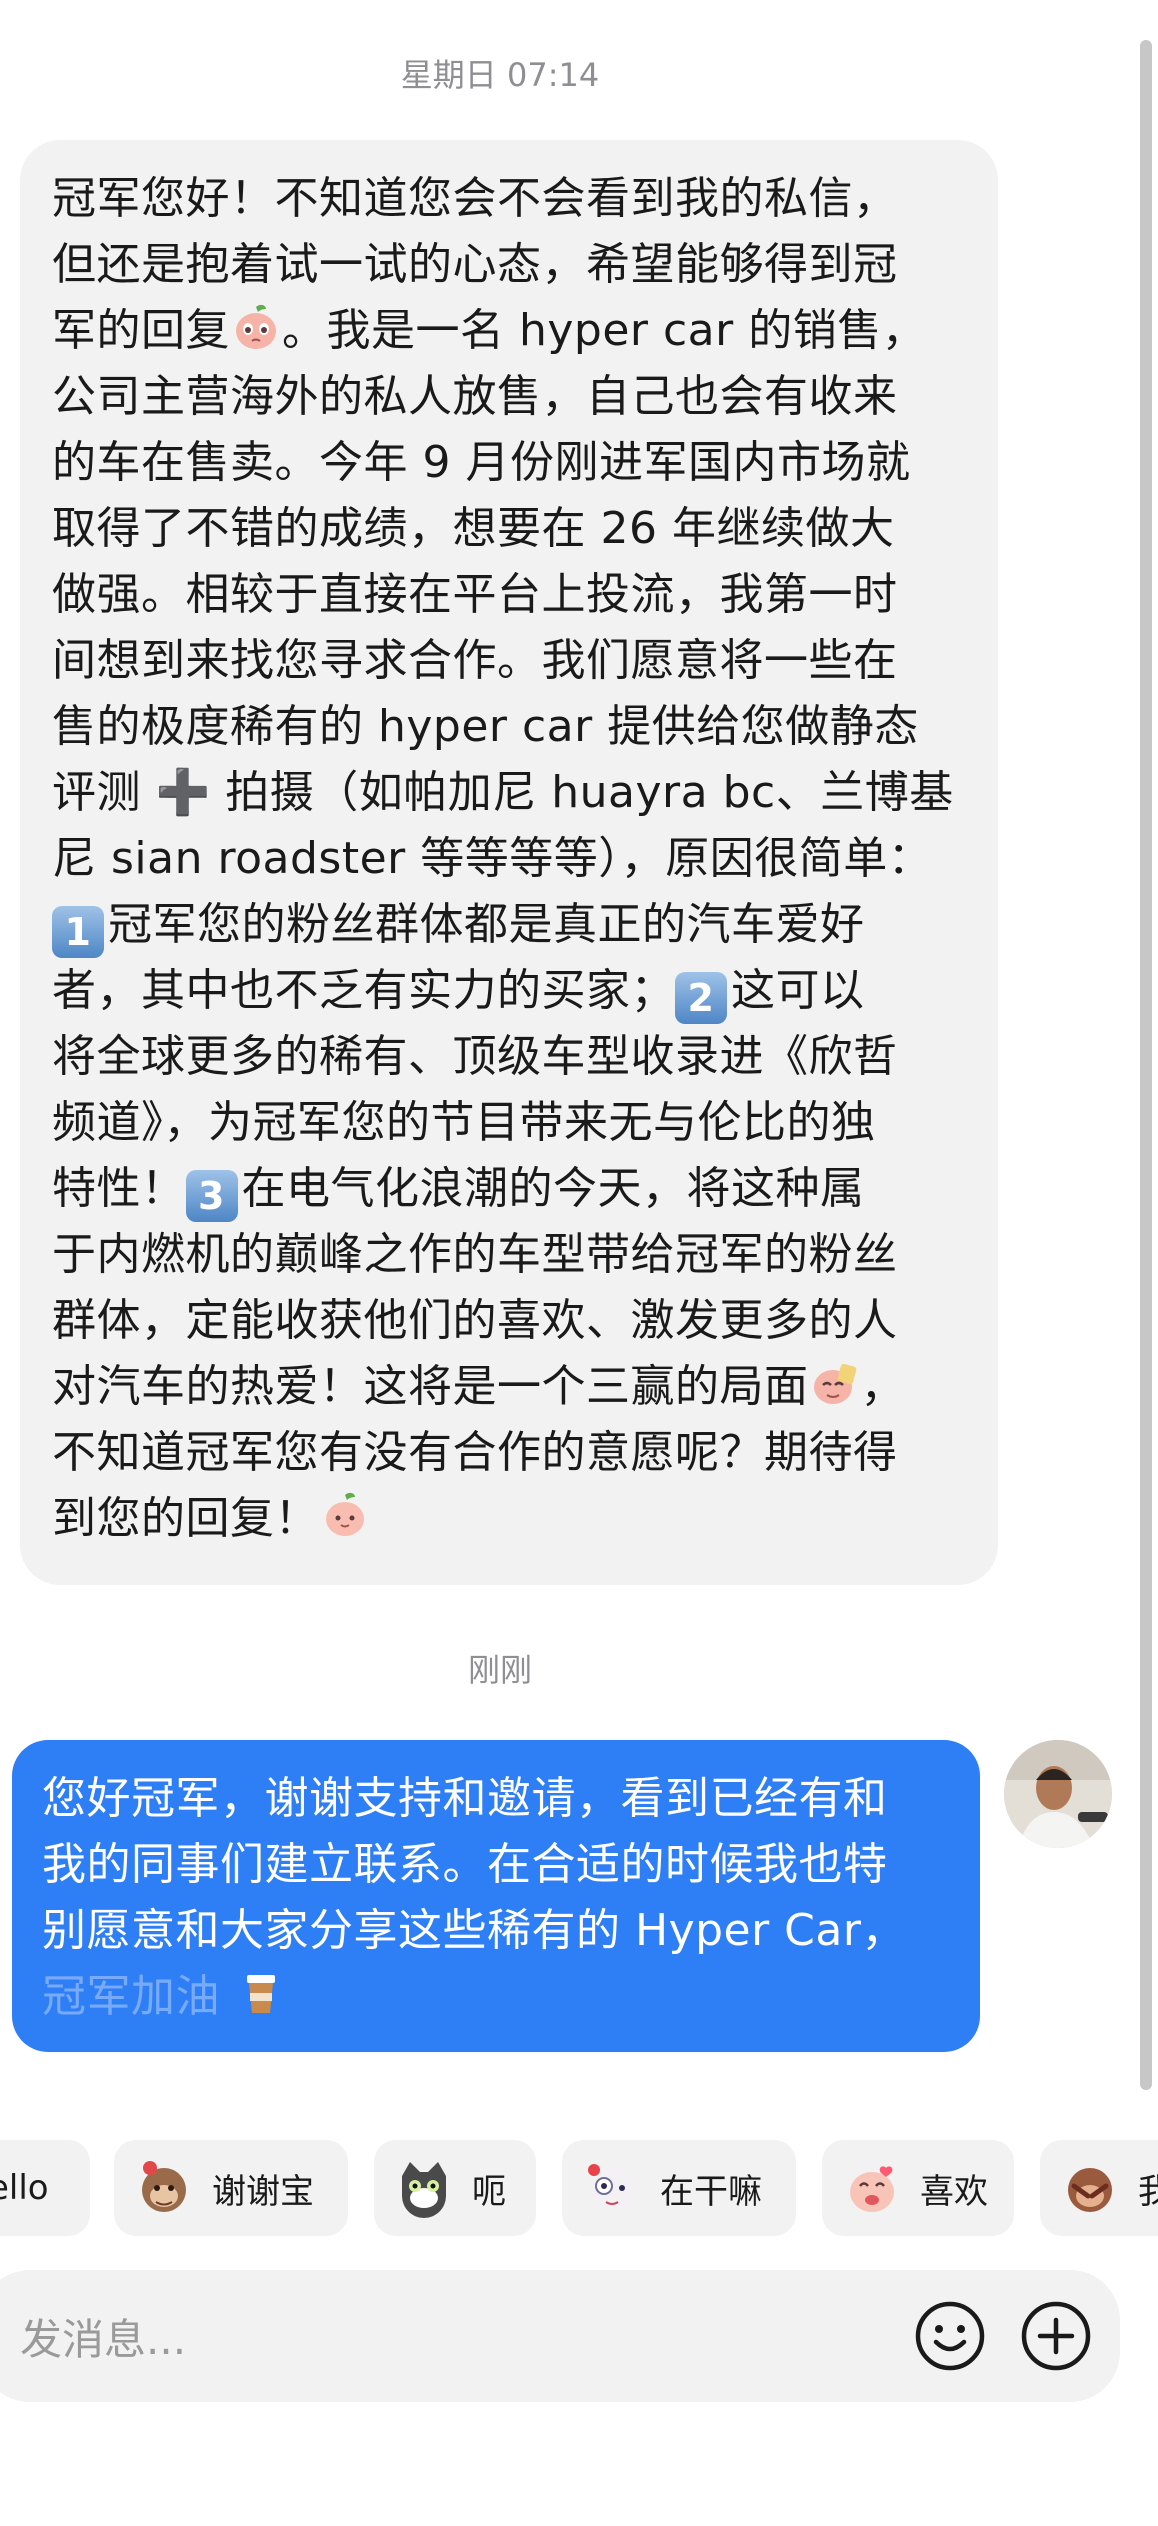  Describe the element at coordinates (119, 1188) in the screenshot. I see `message-line: 特性！` at that location.